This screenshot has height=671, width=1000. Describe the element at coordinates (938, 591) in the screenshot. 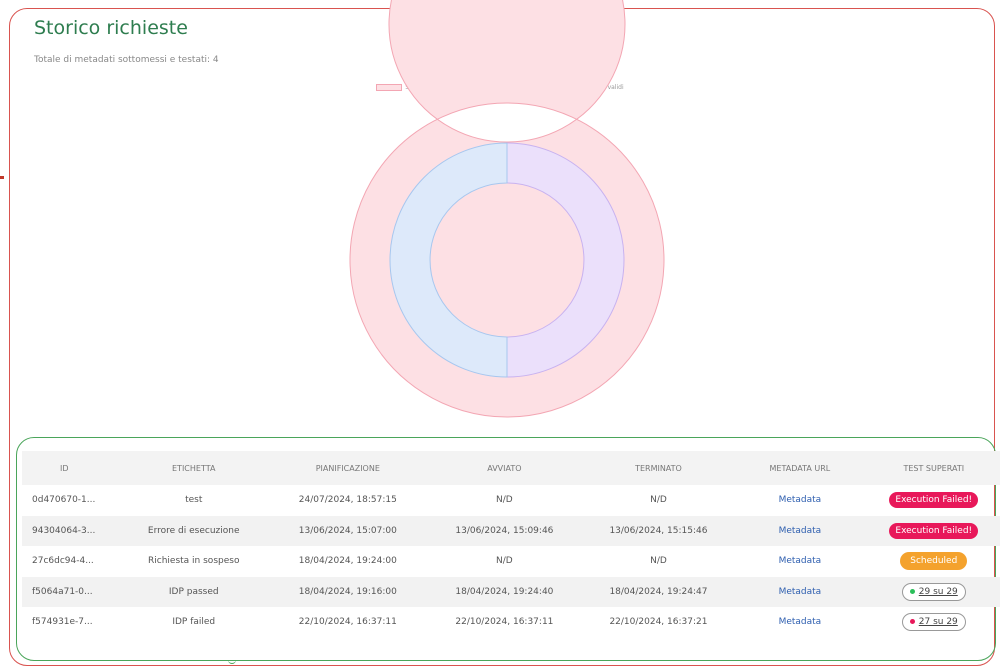

I see `test-score-text: 29 su 29` at that location.